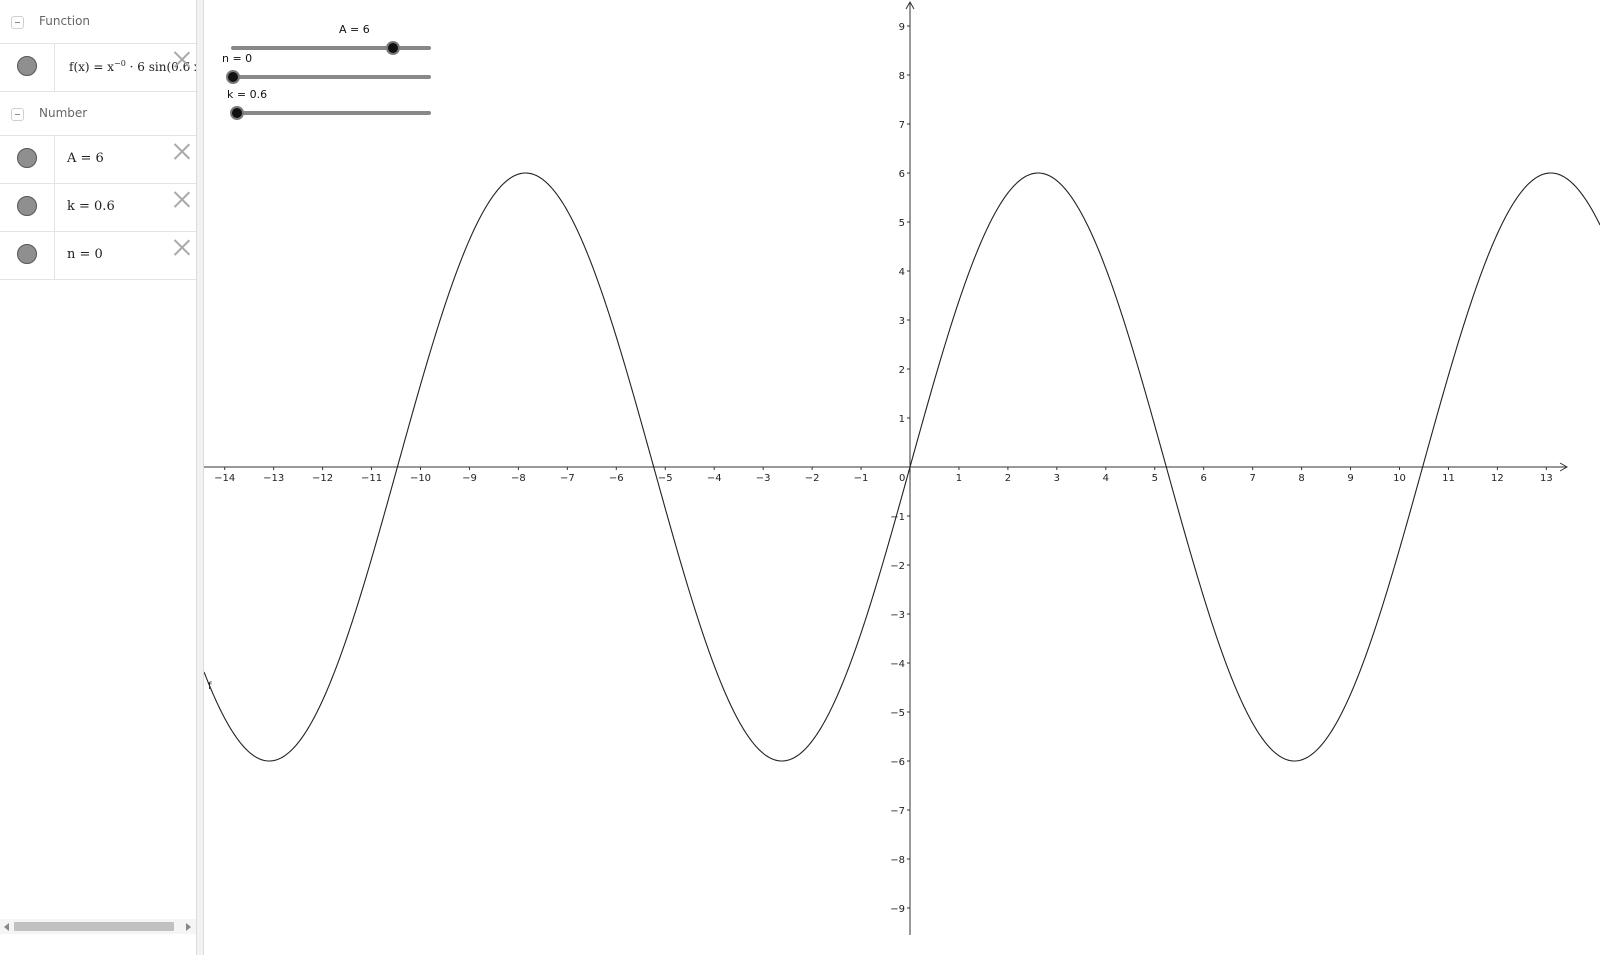 The image size is (1600, 955). I want to click on y-tick-label: −8, so click(897, 860).